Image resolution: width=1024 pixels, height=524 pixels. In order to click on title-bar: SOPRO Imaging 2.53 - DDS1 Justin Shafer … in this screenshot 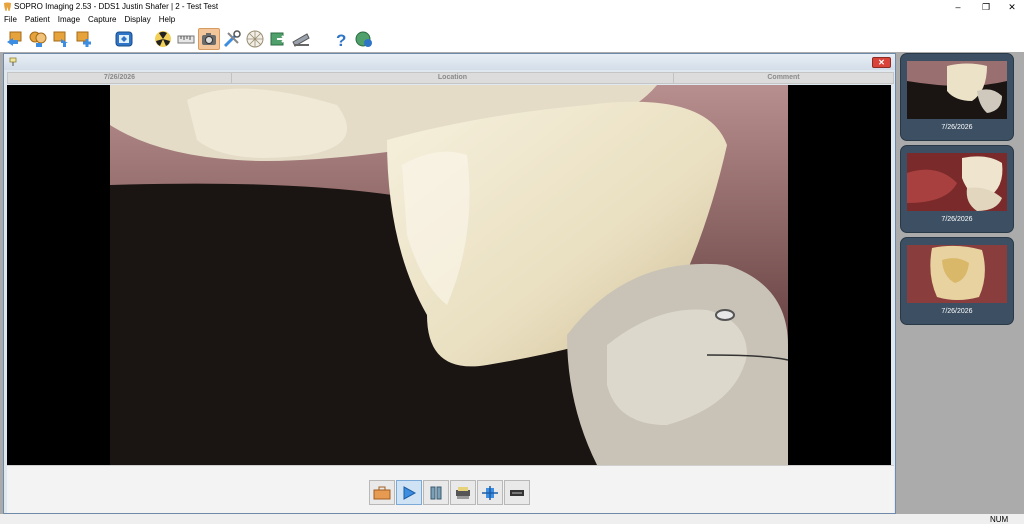, I will do `click(512, 7)`.